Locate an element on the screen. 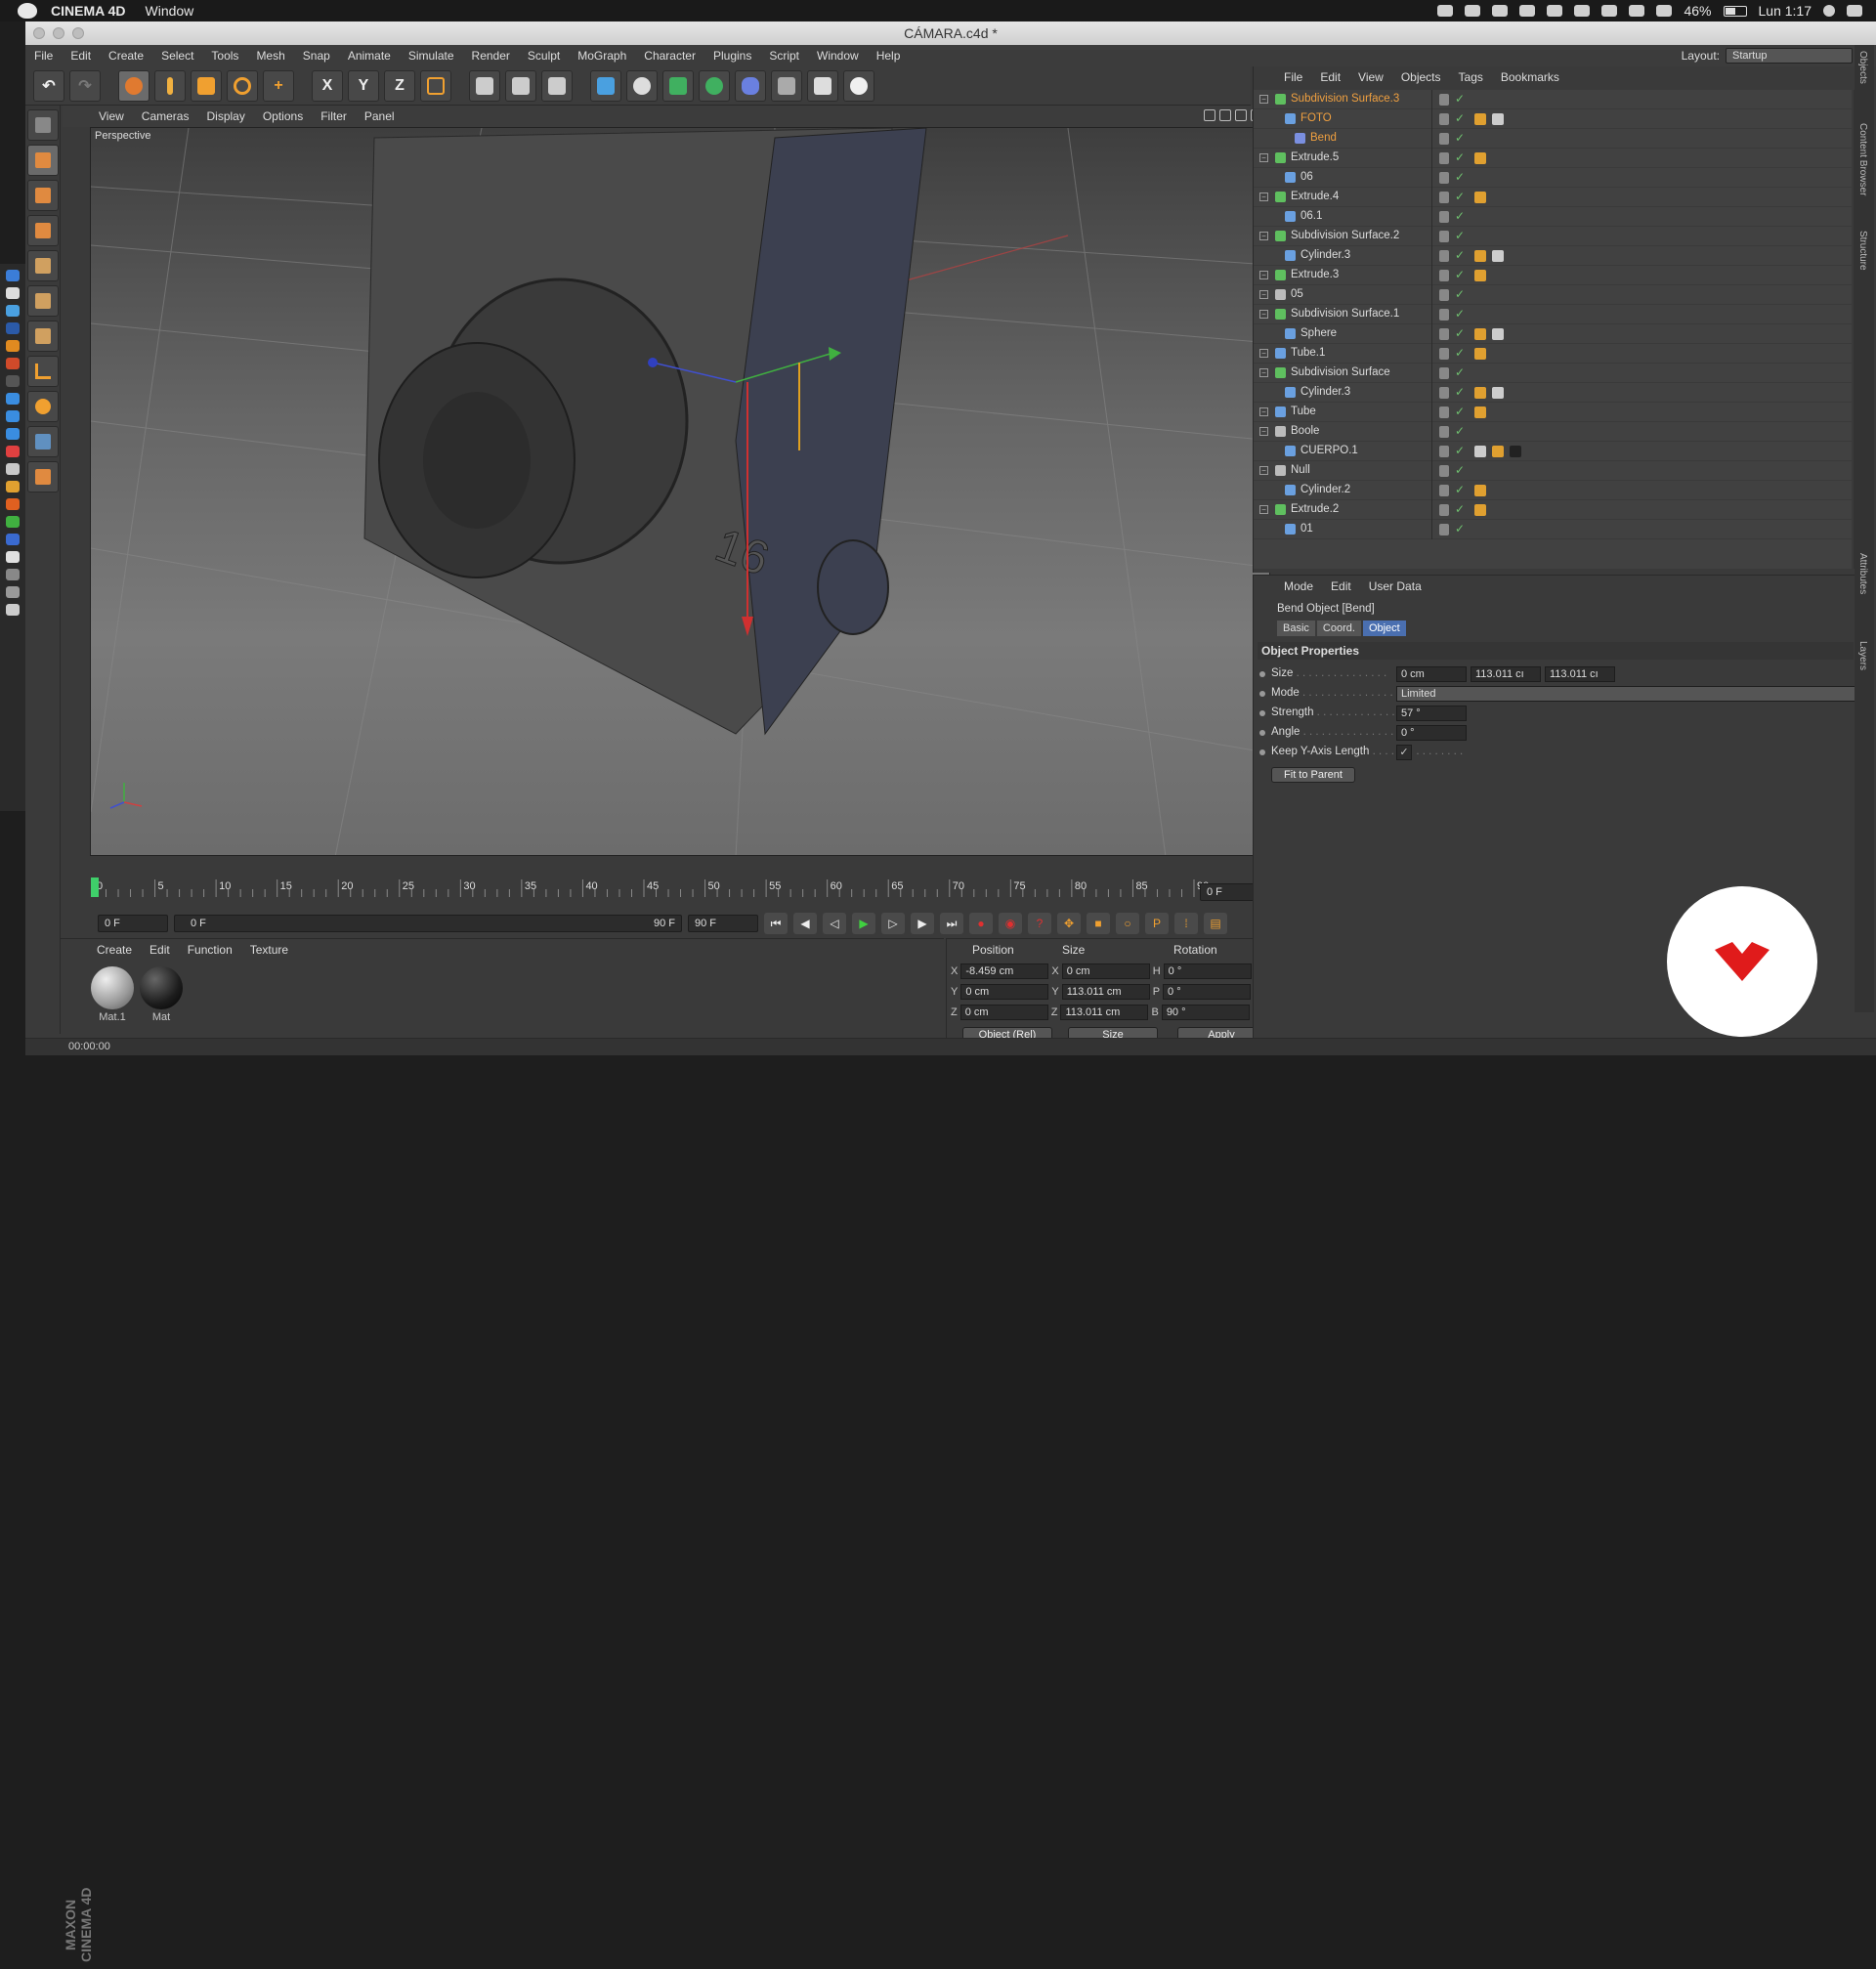 This screenshot has height=1969, width=1876. render-view-button is located at coordinates (484, 85).